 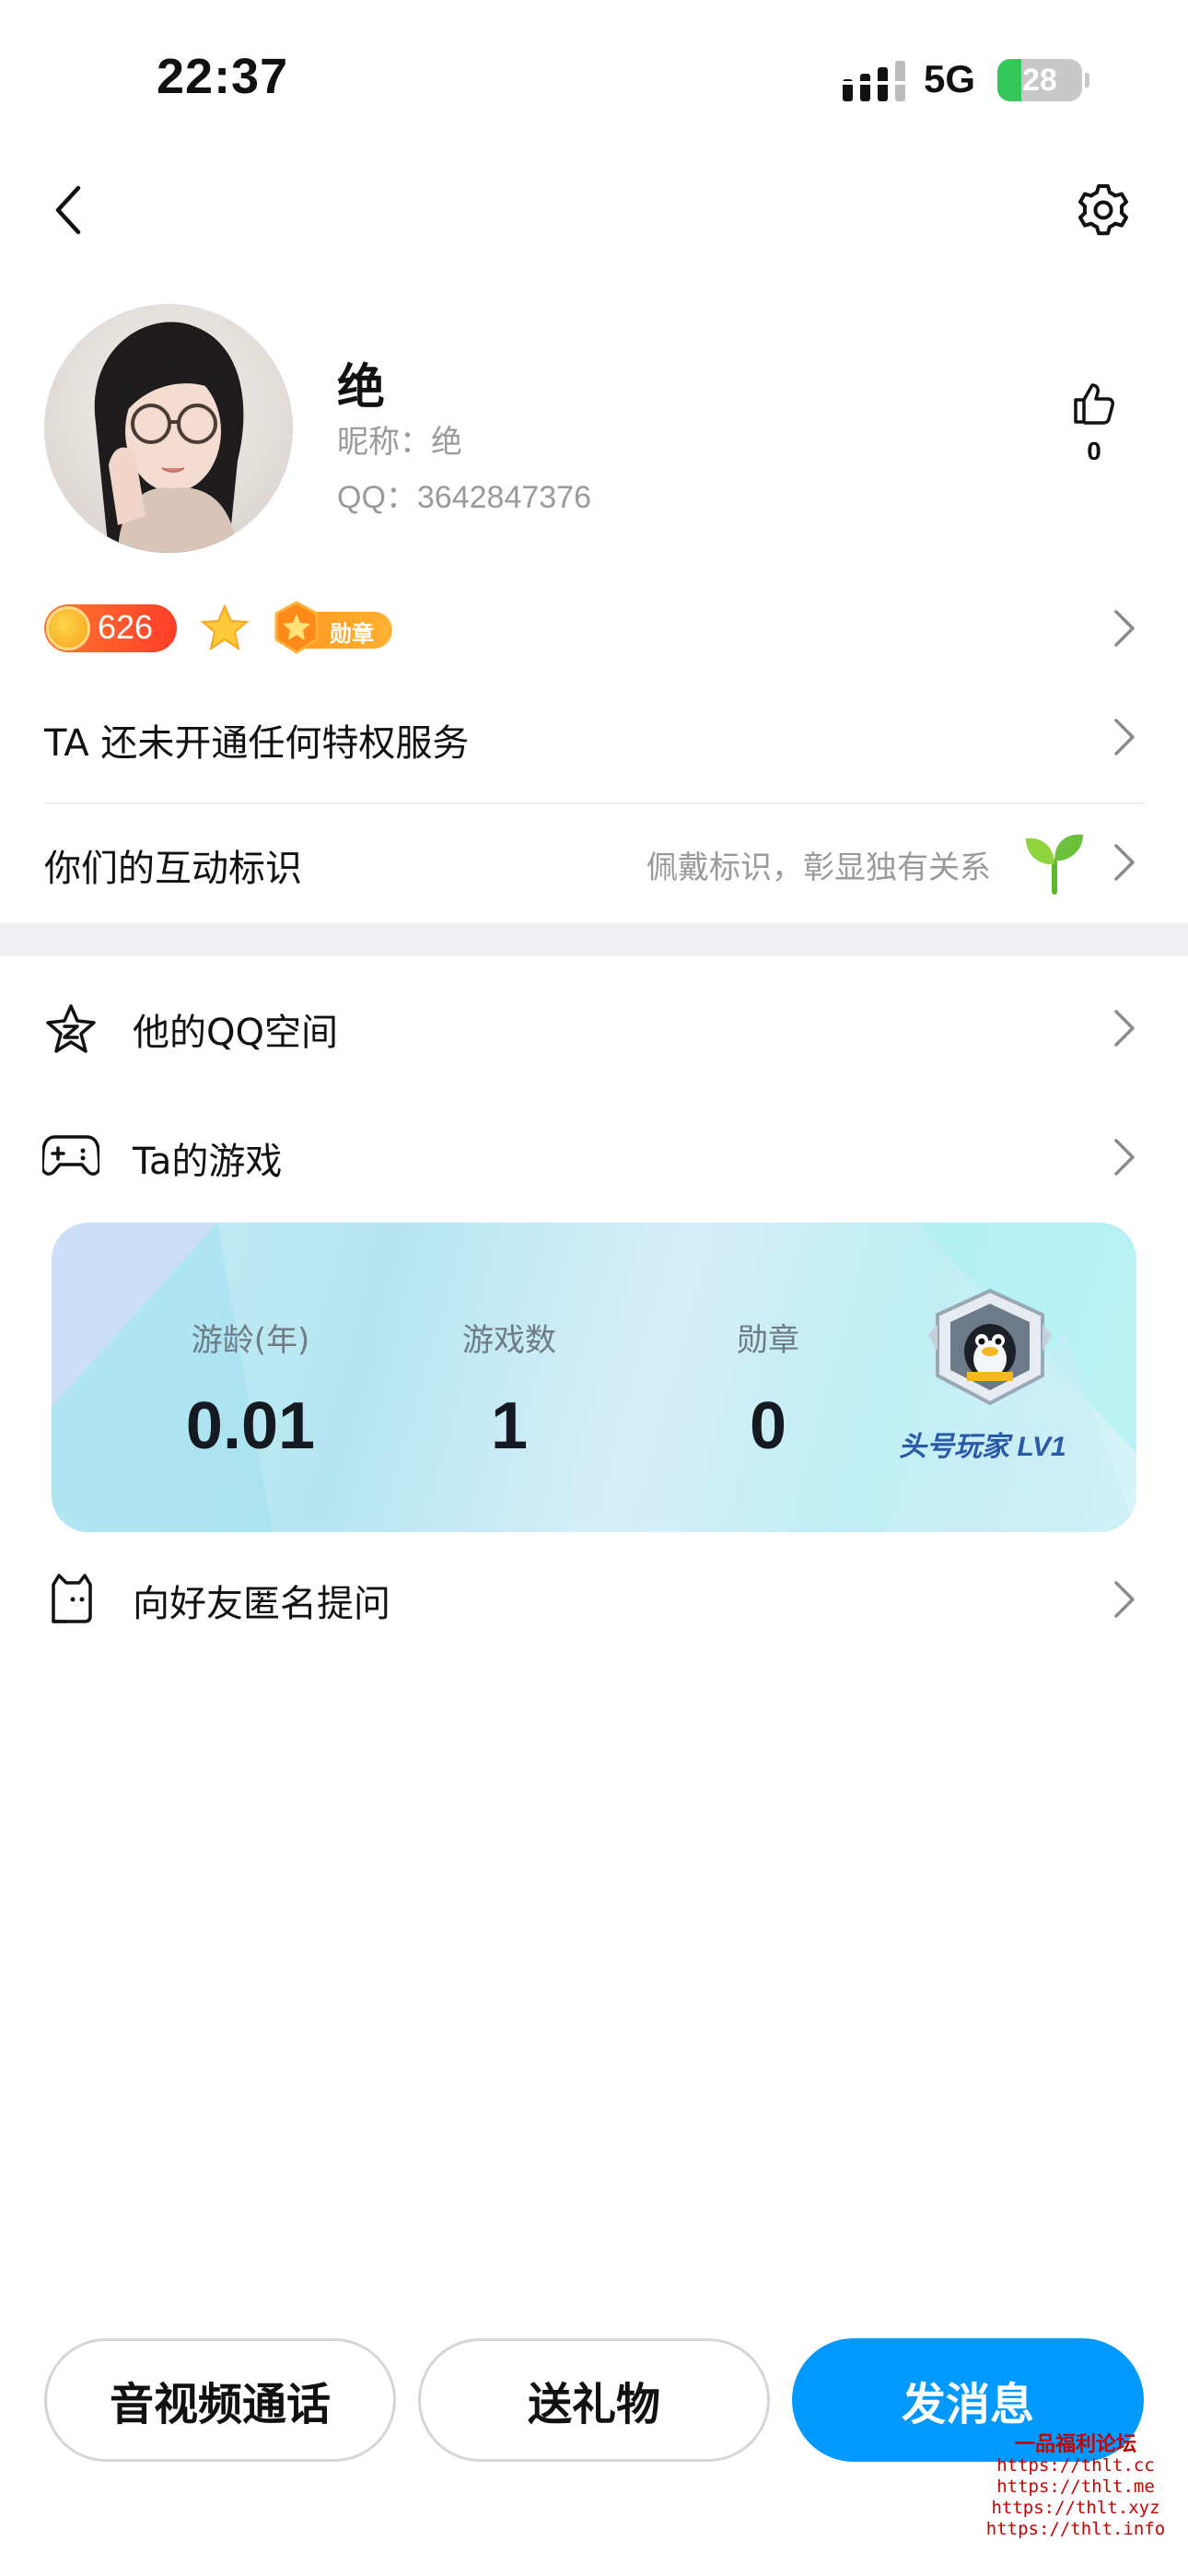 I want to click on medal-badge: 勋章, so click(x=333, y=627).